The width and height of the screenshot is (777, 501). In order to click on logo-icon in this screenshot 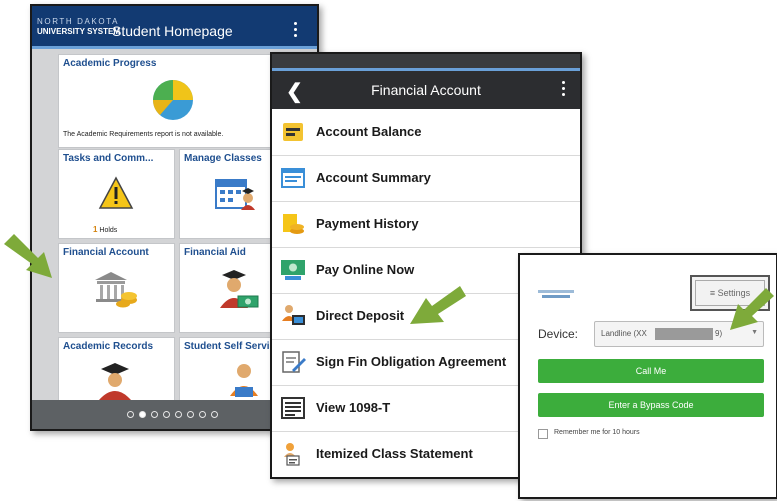, I will do `click(556, 294)`.